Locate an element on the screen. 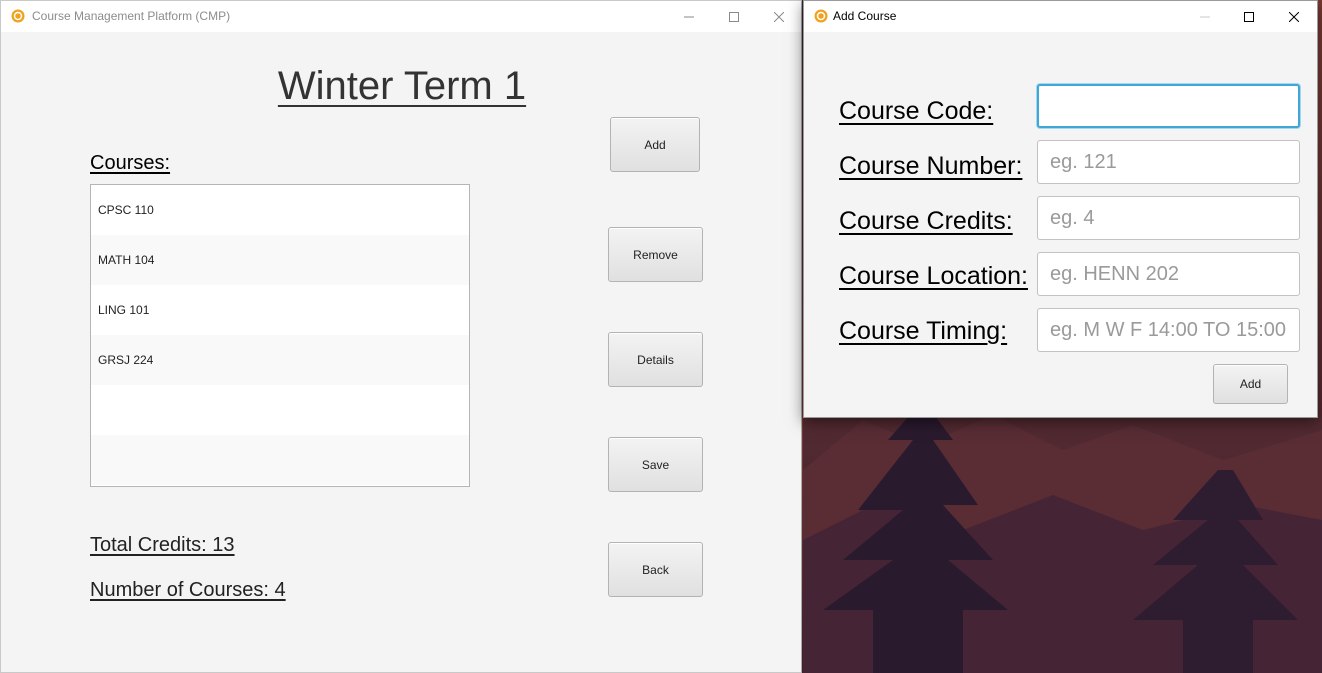 The width and height of the screenshot is (1322, 673). course-list-item: GRSJ 224 is located at coordinates (280, 360).